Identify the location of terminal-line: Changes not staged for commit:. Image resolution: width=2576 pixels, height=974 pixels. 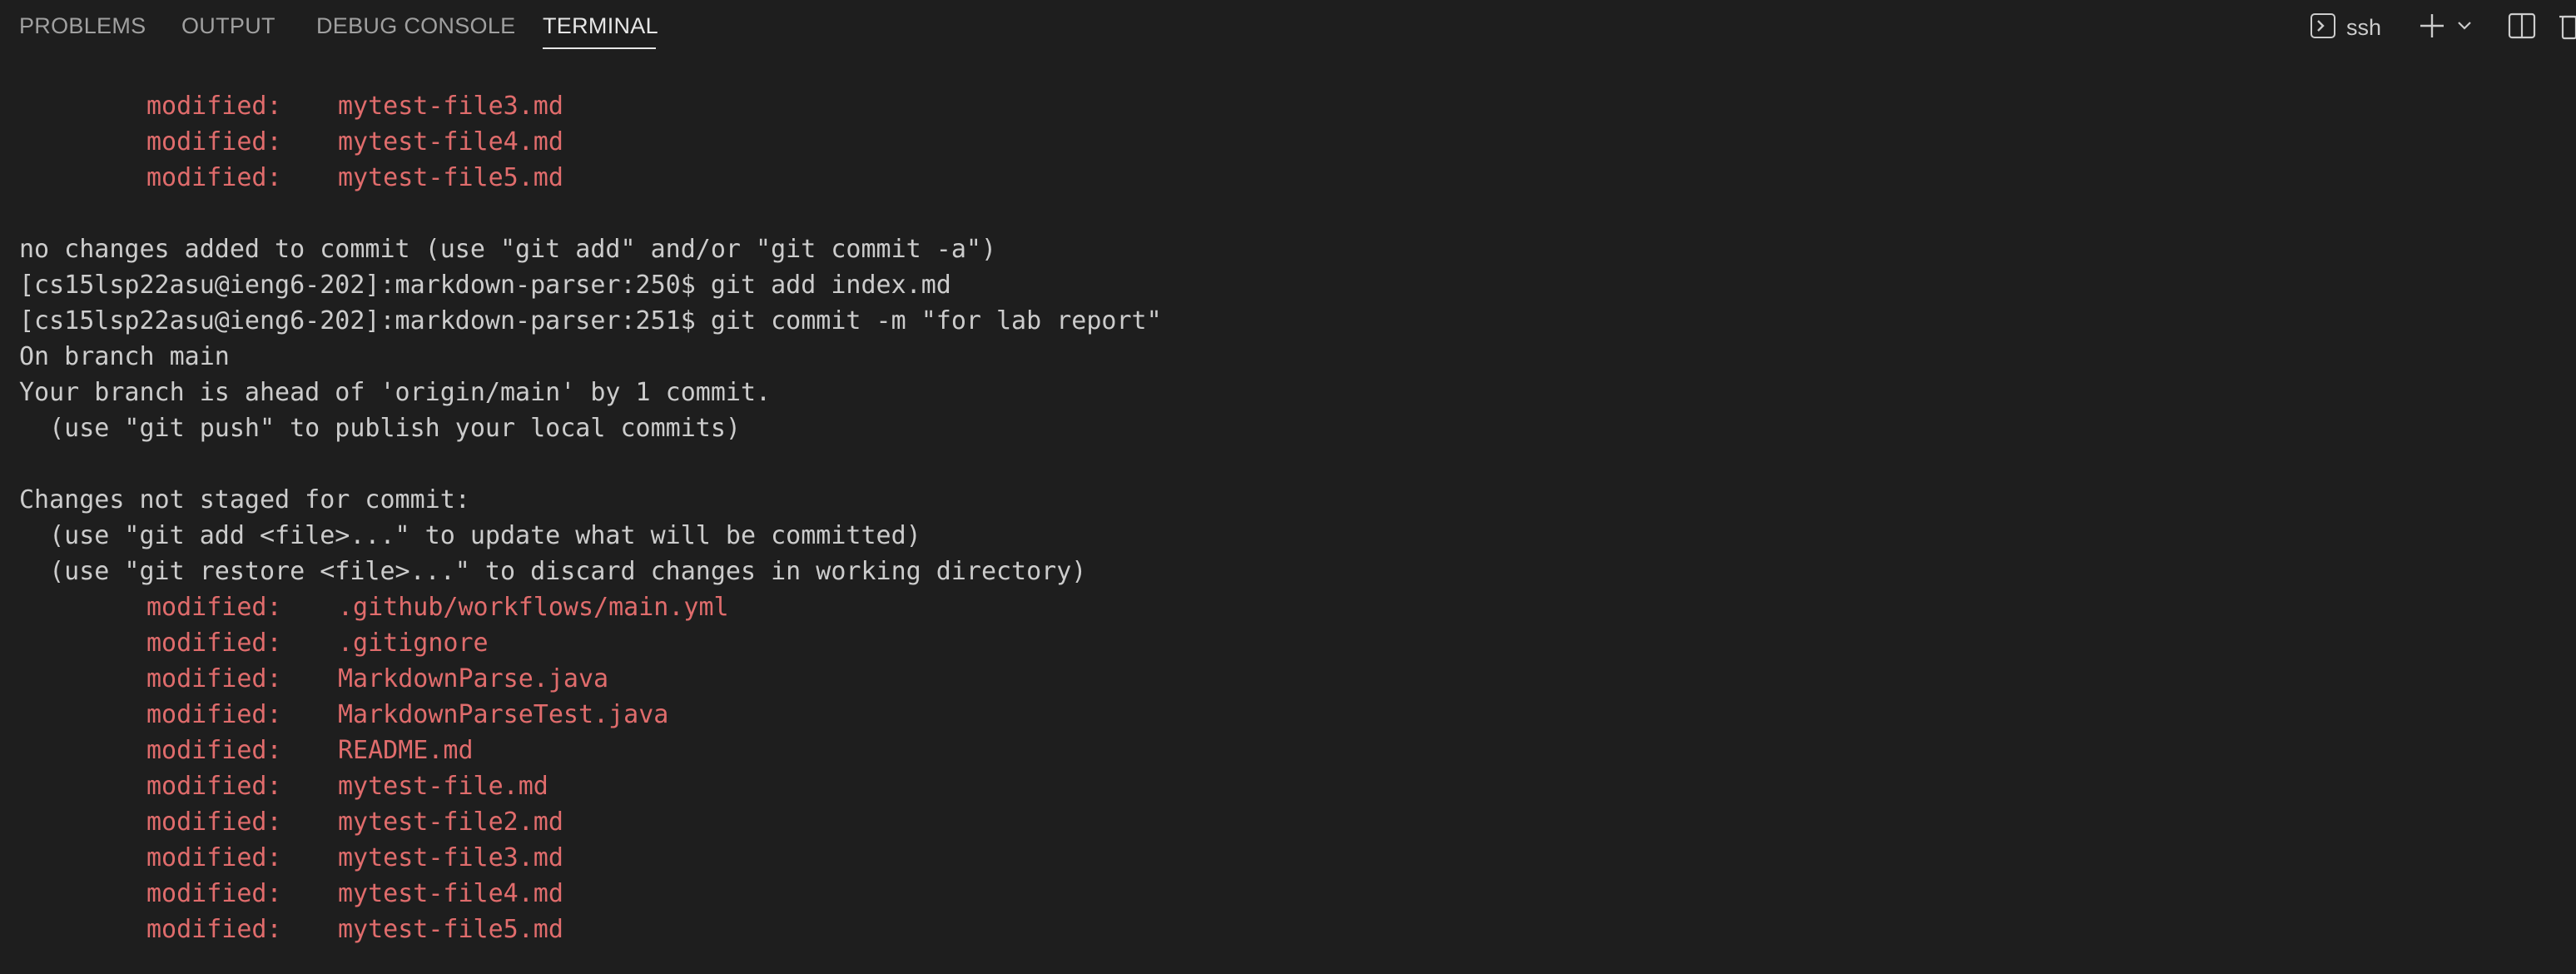
(244, 499).